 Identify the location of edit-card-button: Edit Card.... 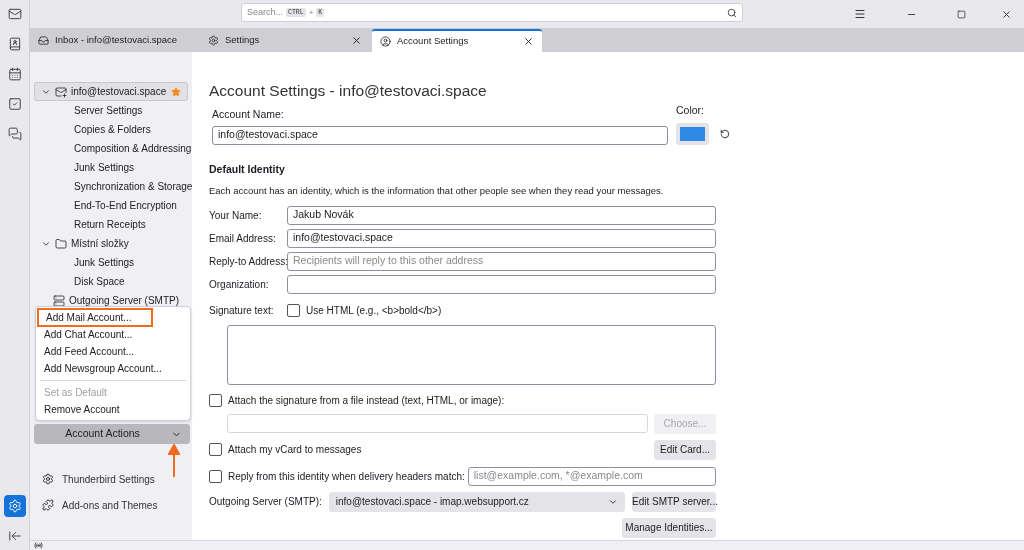
(685, 449).